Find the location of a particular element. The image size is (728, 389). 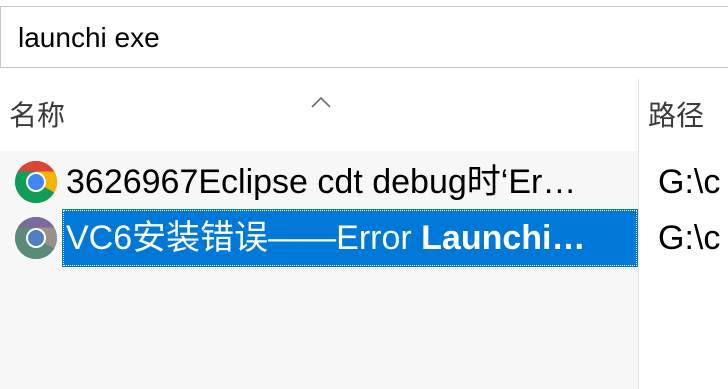

column-header-path-label: 路径 is located at coordinates (676, 115).